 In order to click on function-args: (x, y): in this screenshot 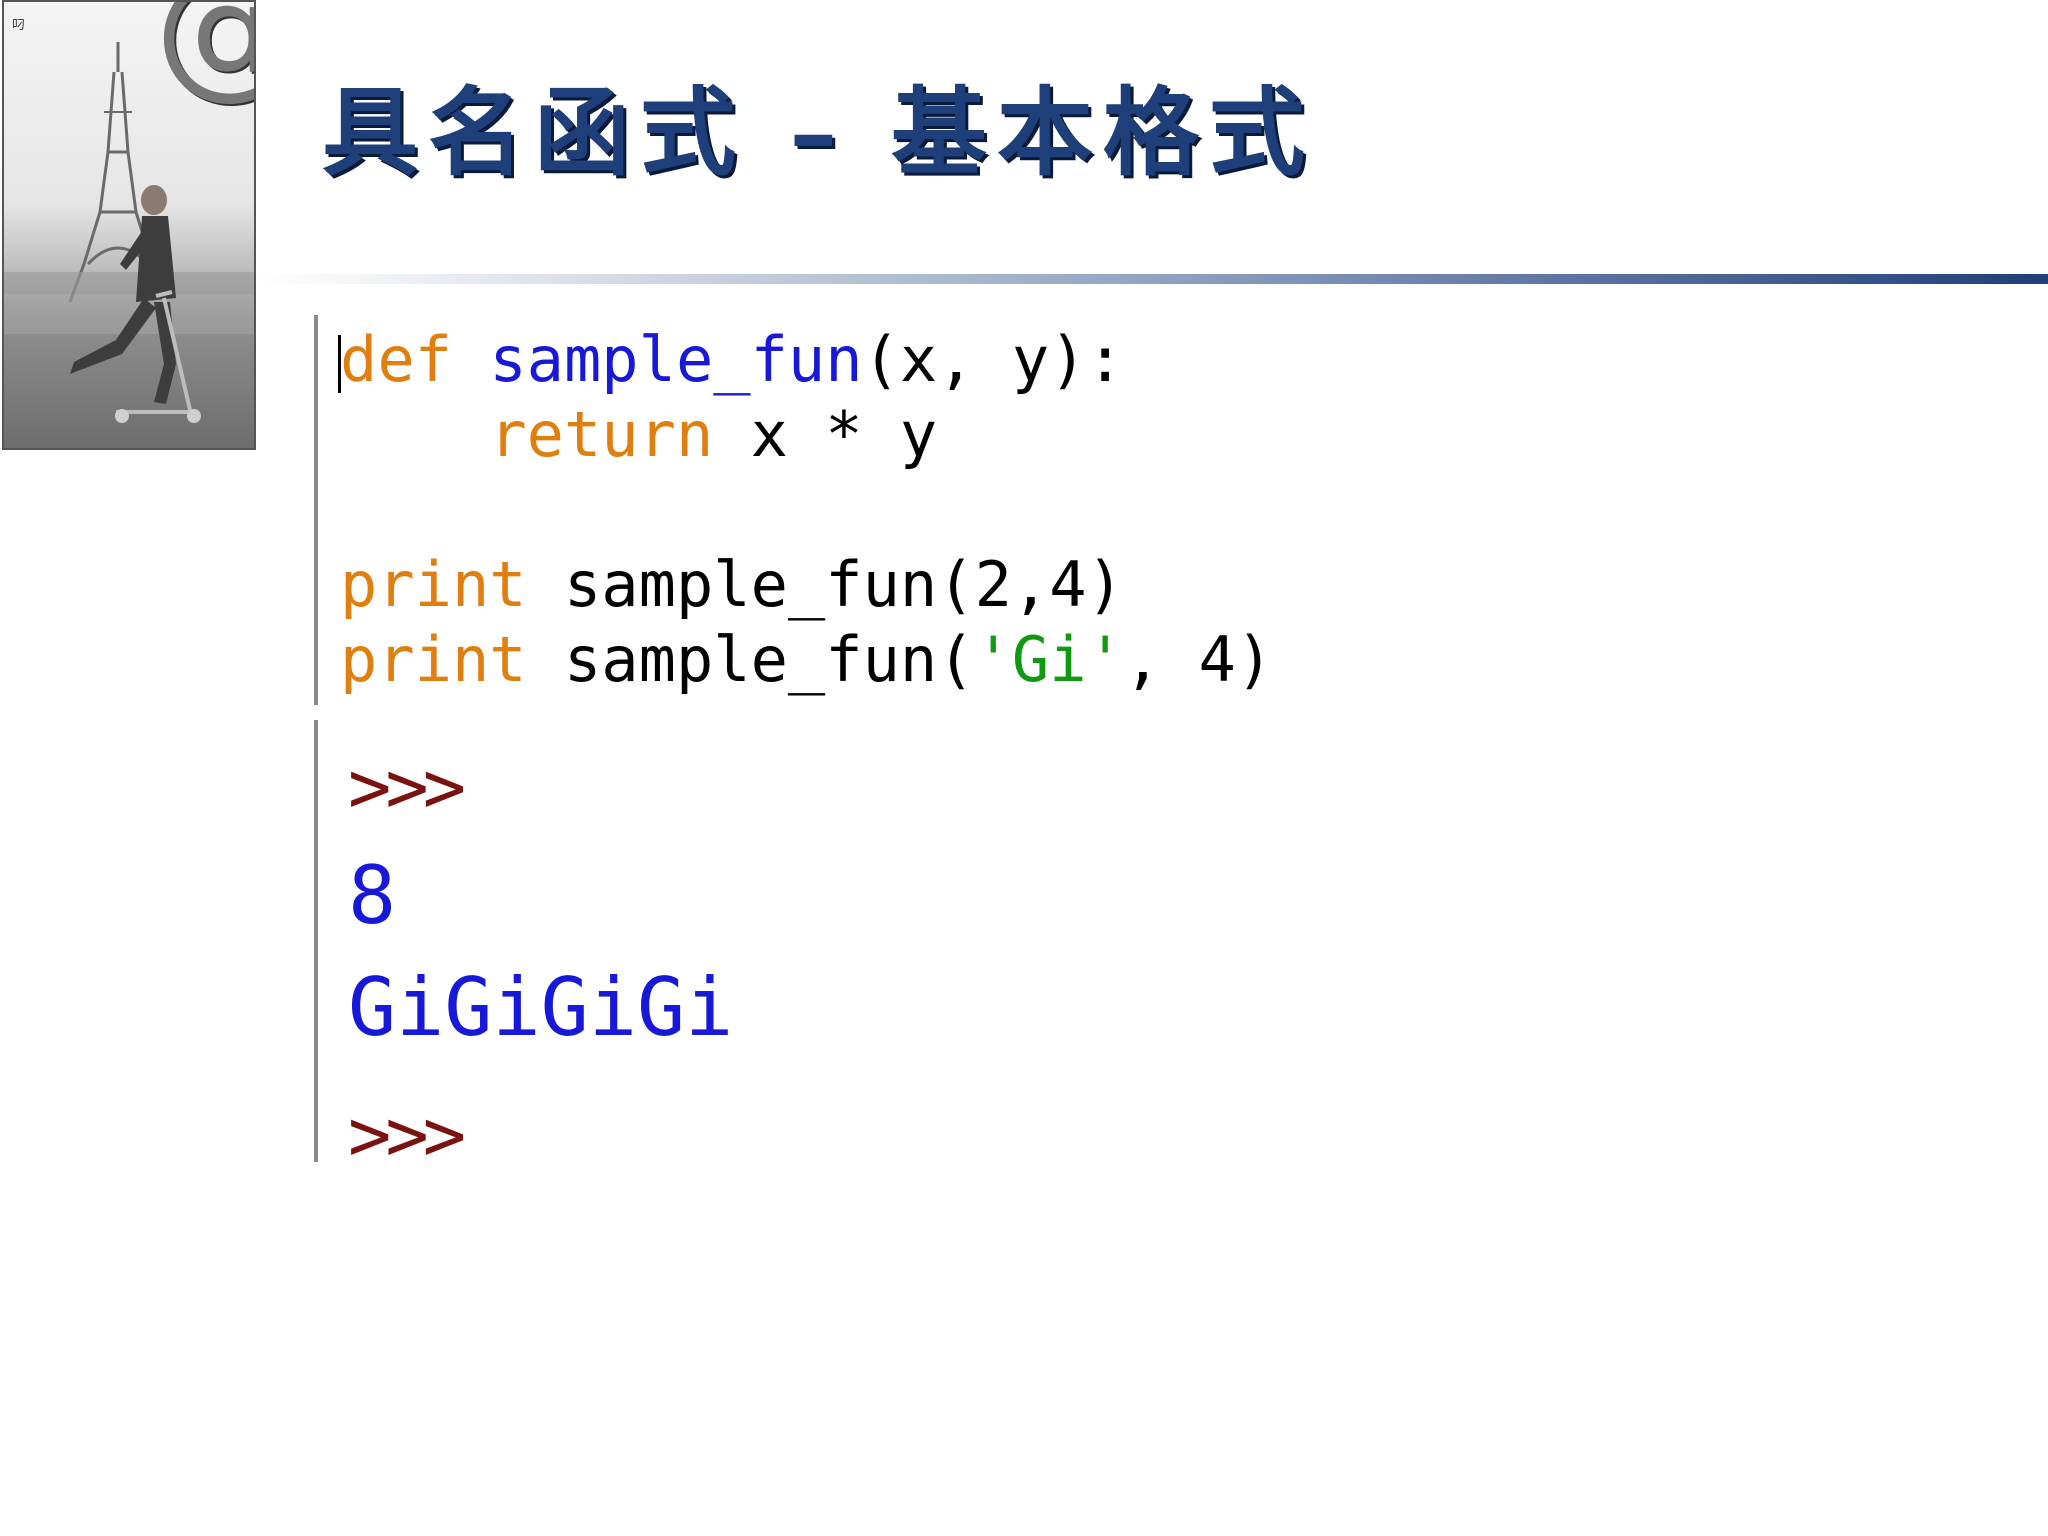, I will do `click(993, 359)`.